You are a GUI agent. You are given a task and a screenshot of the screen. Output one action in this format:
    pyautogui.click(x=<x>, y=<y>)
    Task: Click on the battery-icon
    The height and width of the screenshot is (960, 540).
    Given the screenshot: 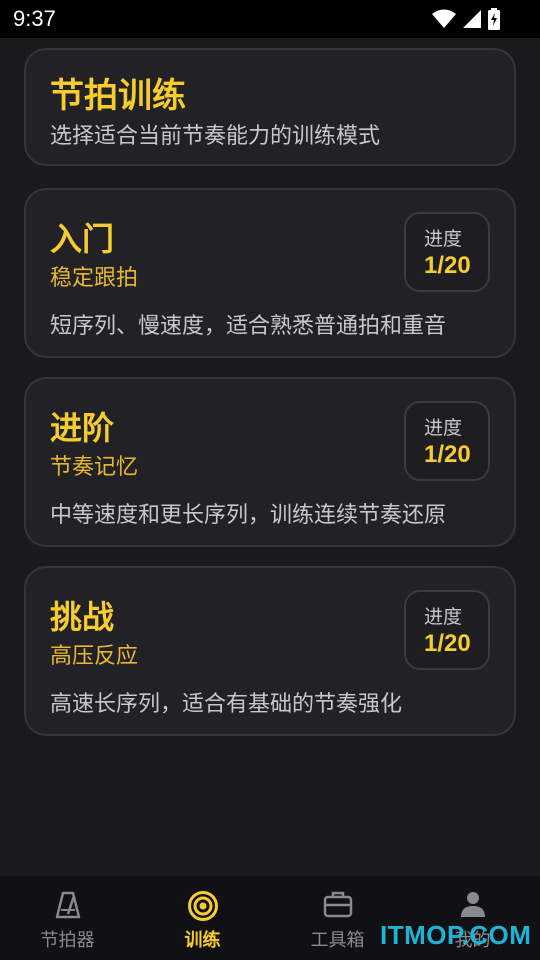 What is the action you would take?
    pyautogui.click(x=494, y=21)
    